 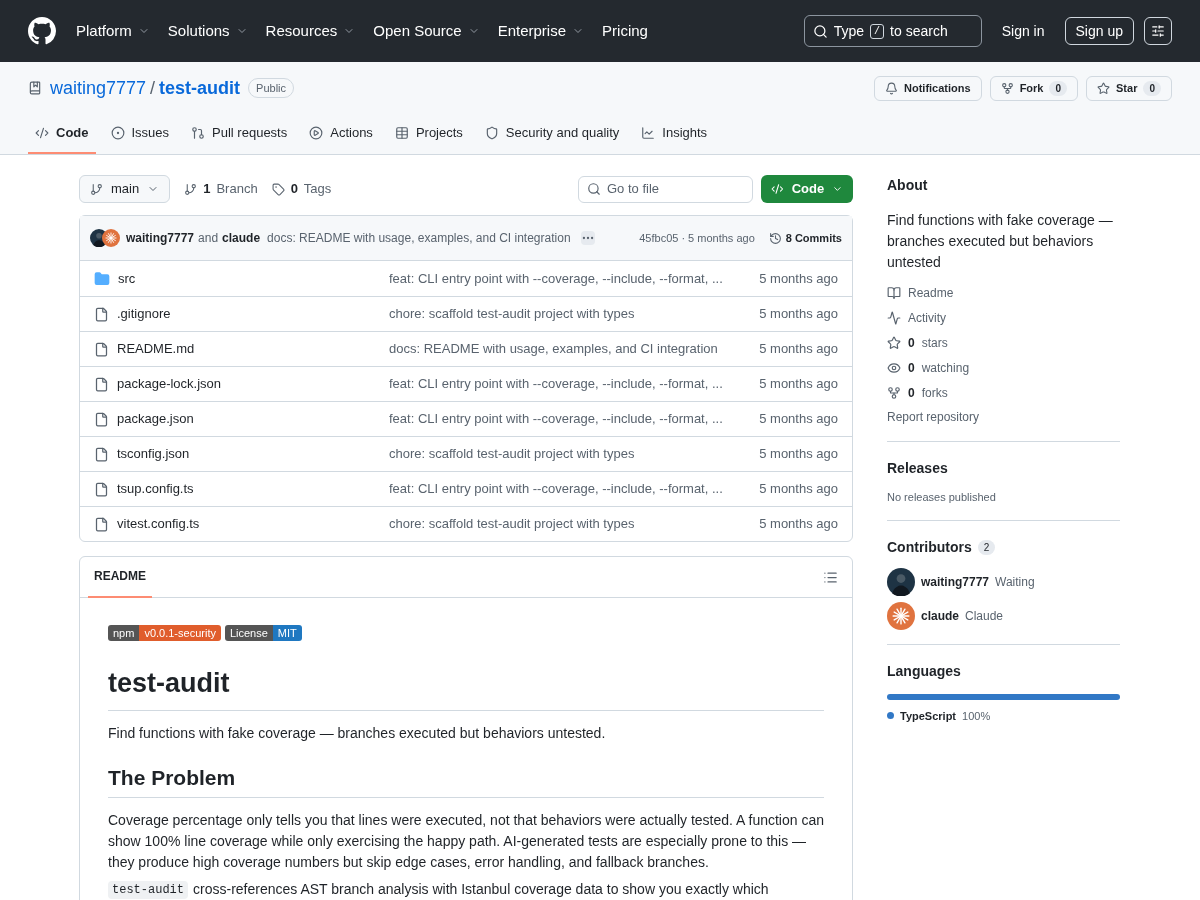 What do you see at coordinates (207, 31) in the screenshot?
I see `nav-menu-item: Solutions` at bounding box center [207, 31].